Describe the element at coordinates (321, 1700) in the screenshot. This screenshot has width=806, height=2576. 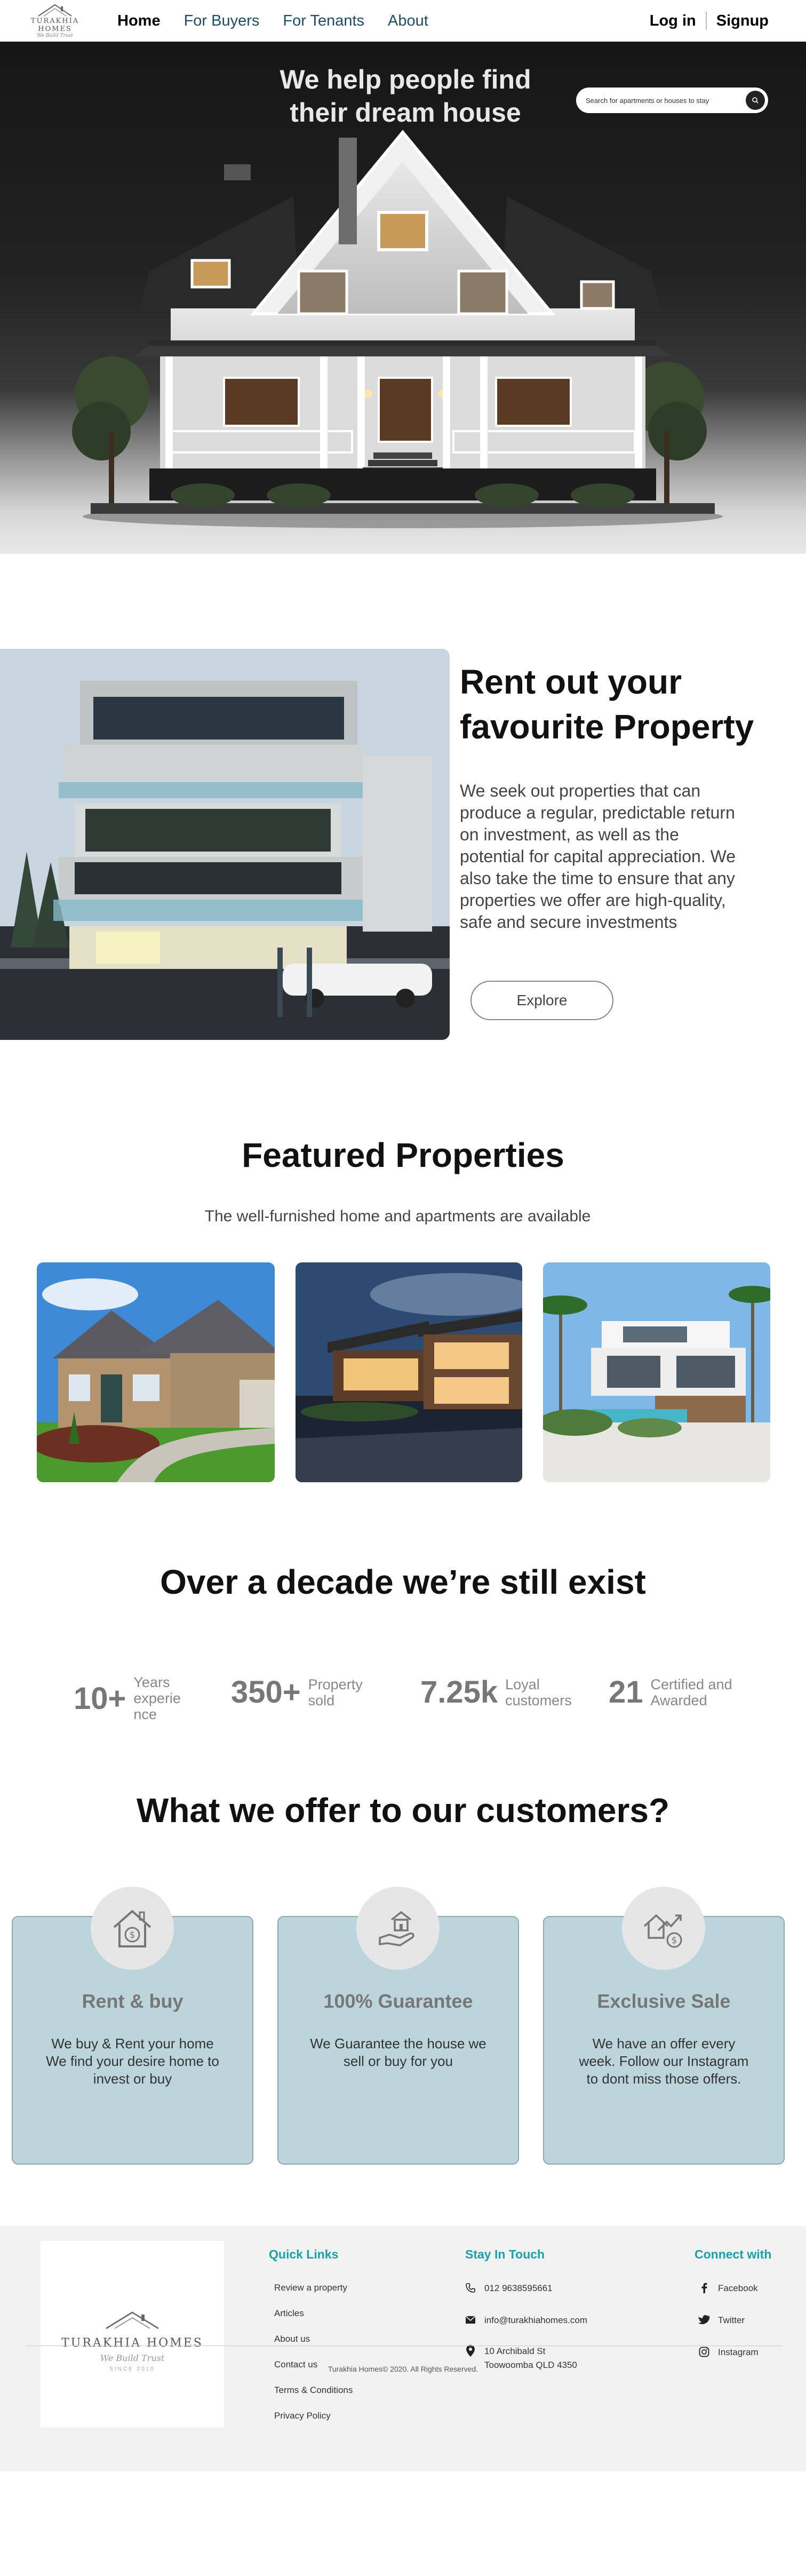
I see `stat-label-line: sold` at that location.